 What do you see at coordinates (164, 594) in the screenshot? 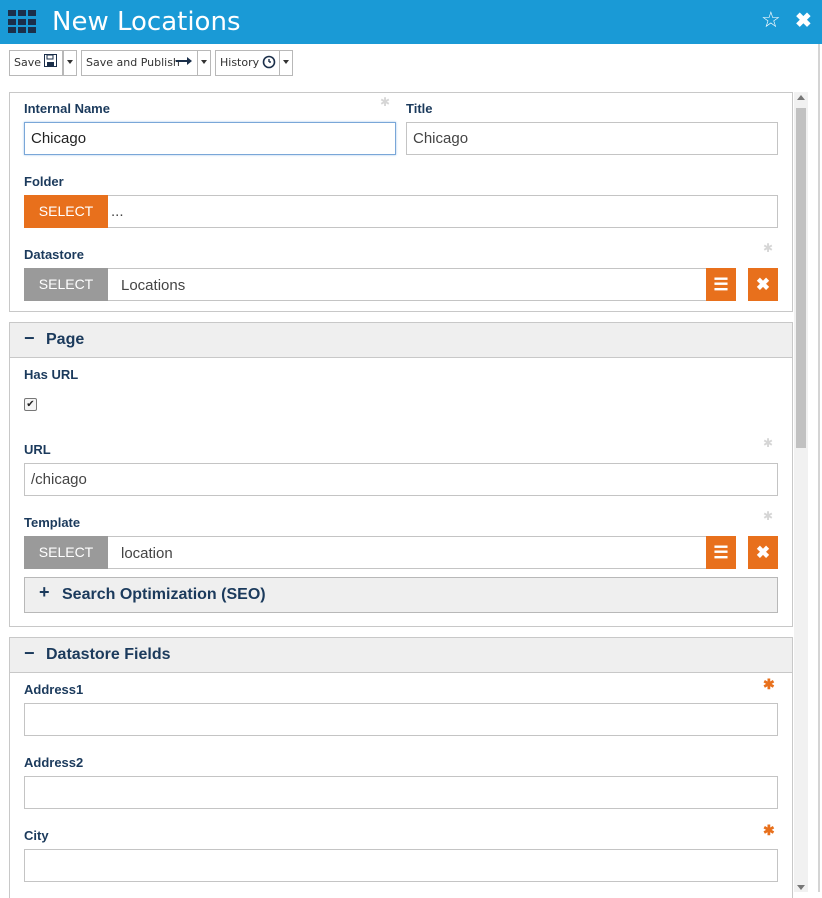
I see `seo-section-title: Search Optimization (SEO)` at bounding box center [164, 594].